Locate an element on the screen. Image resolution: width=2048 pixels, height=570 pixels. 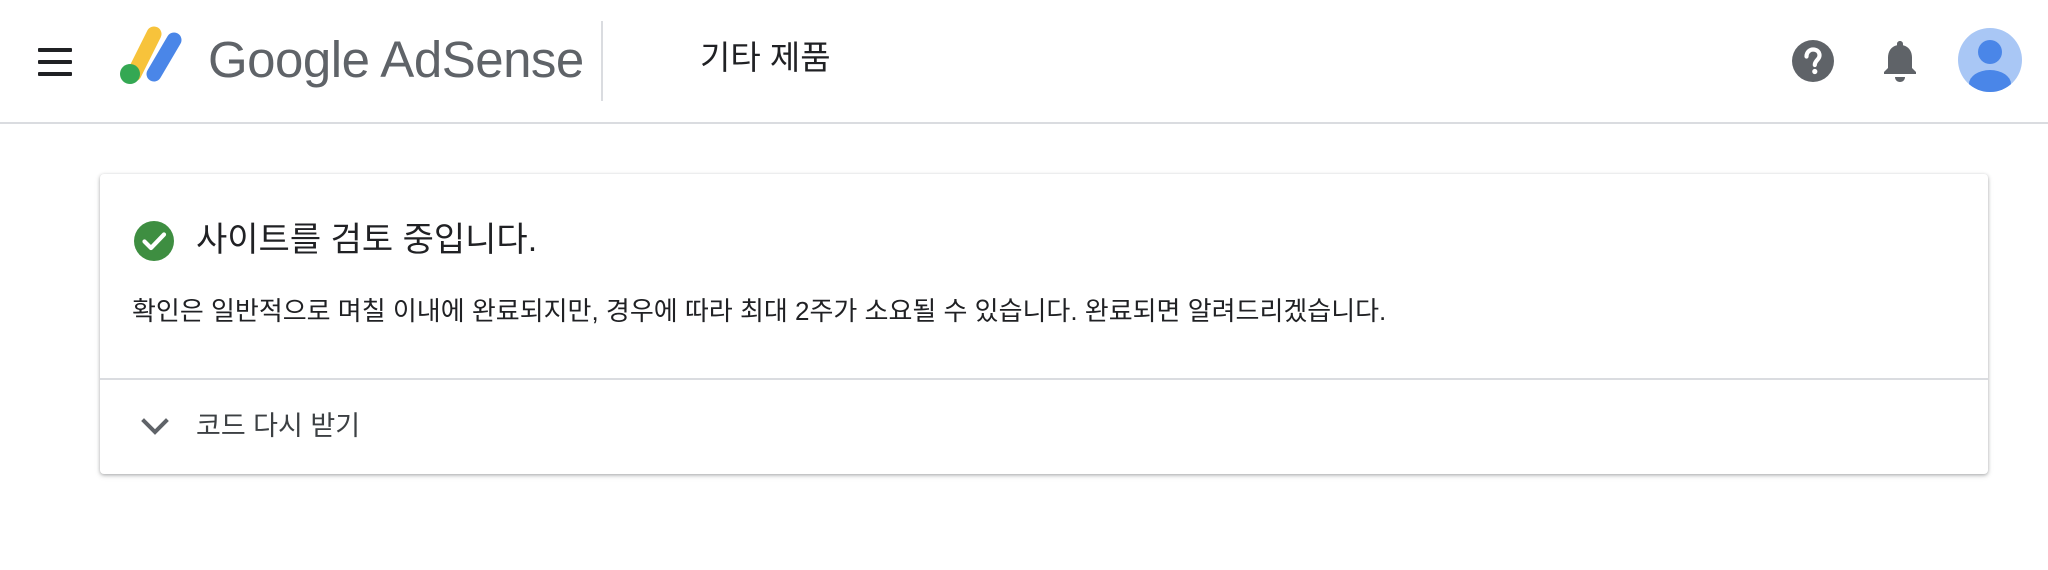
main-menu-button is located at coordinates (56, 62).